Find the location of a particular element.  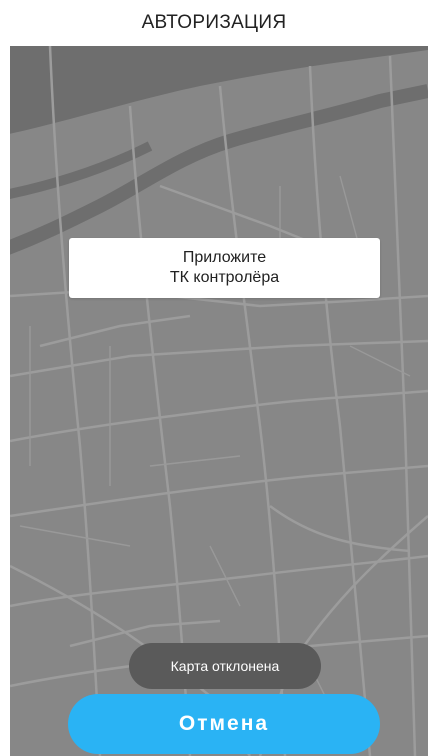

cancel-button-label: Отмена is located at coordinates (224, 723).